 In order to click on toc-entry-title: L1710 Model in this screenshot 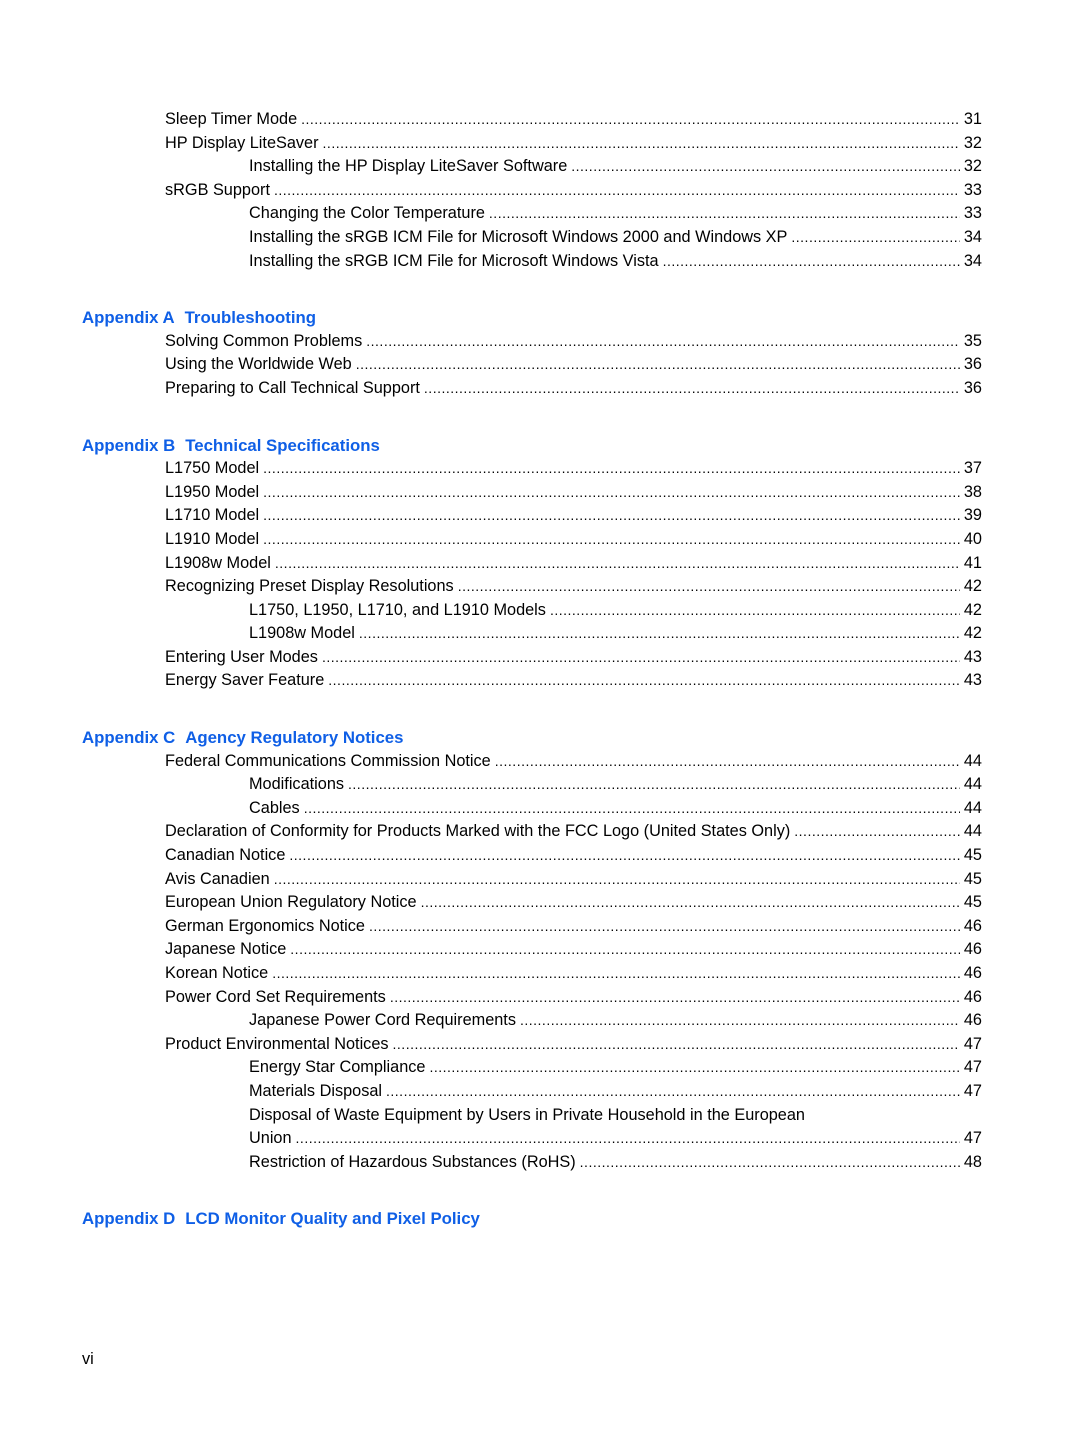, I will do `click(214, 516)`.